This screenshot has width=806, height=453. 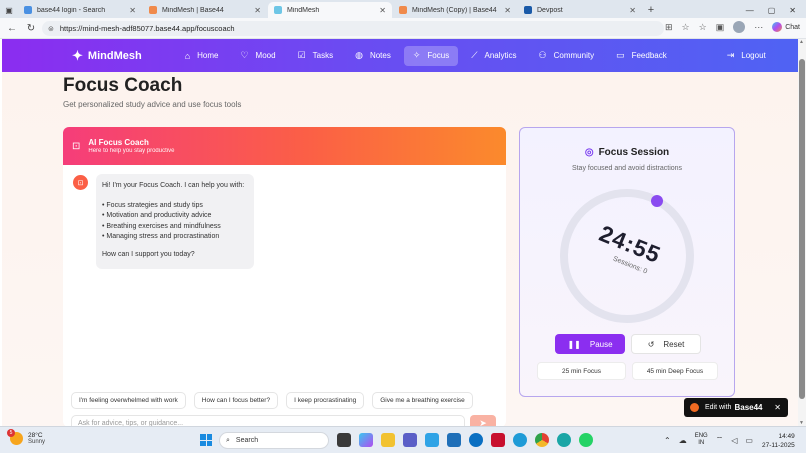 What do you see at coordinates (422, 400) in the screenshot?
I see `suggestion-chip: Give me a breathing exercise` at bounding box center [422, 400].